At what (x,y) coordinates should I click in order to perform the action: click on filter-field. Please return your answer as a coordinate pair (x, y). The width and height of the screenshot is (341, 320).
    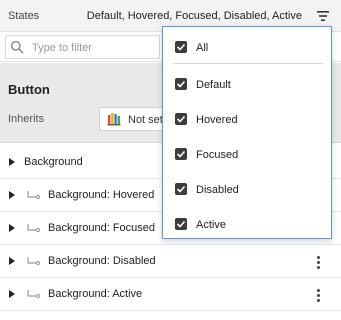
    Looking at the image, I should click on (82, 47).